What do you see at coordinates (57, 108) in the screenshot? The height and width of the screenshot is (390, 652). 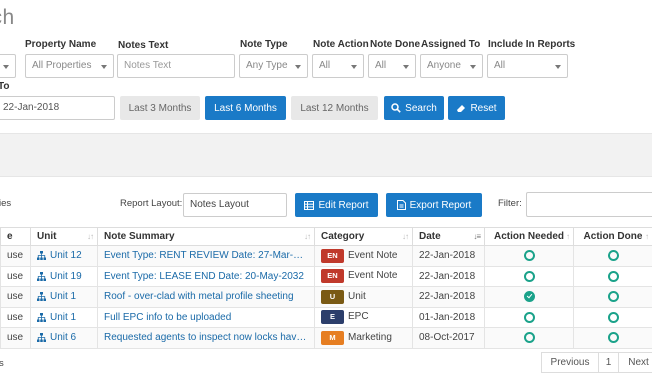 I see `date-to-input: 22-Jan-2018` at bounding box center [57, 108].